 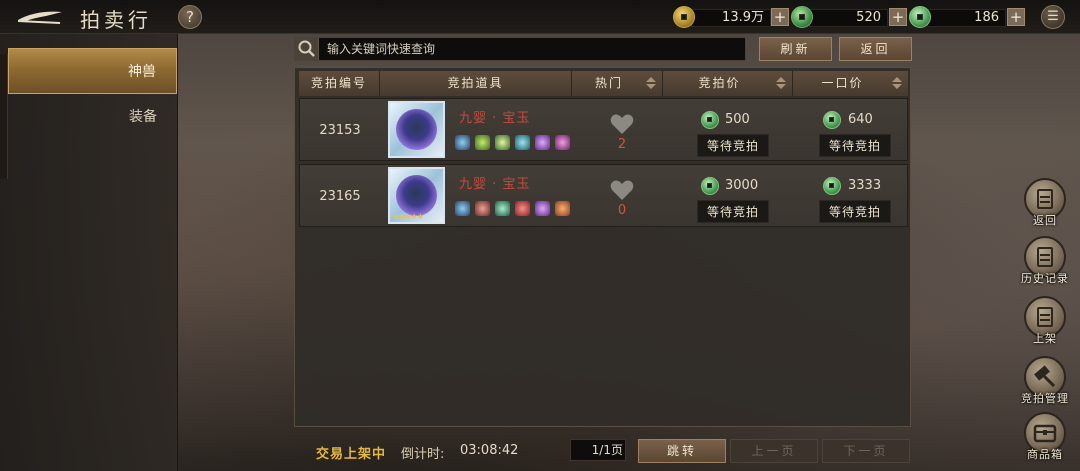 I want to click on side-return-button: 返回, so click(x=1045, y=204).